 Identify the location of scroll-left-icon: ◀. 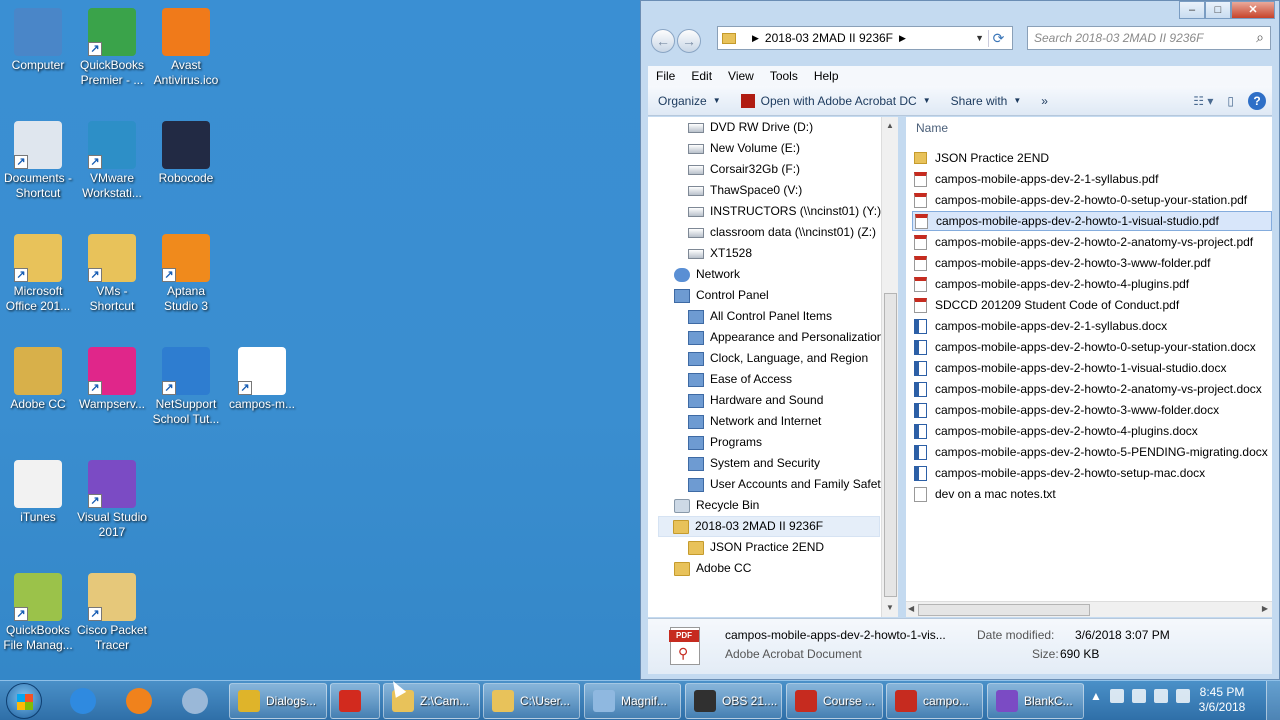
(911, 608).